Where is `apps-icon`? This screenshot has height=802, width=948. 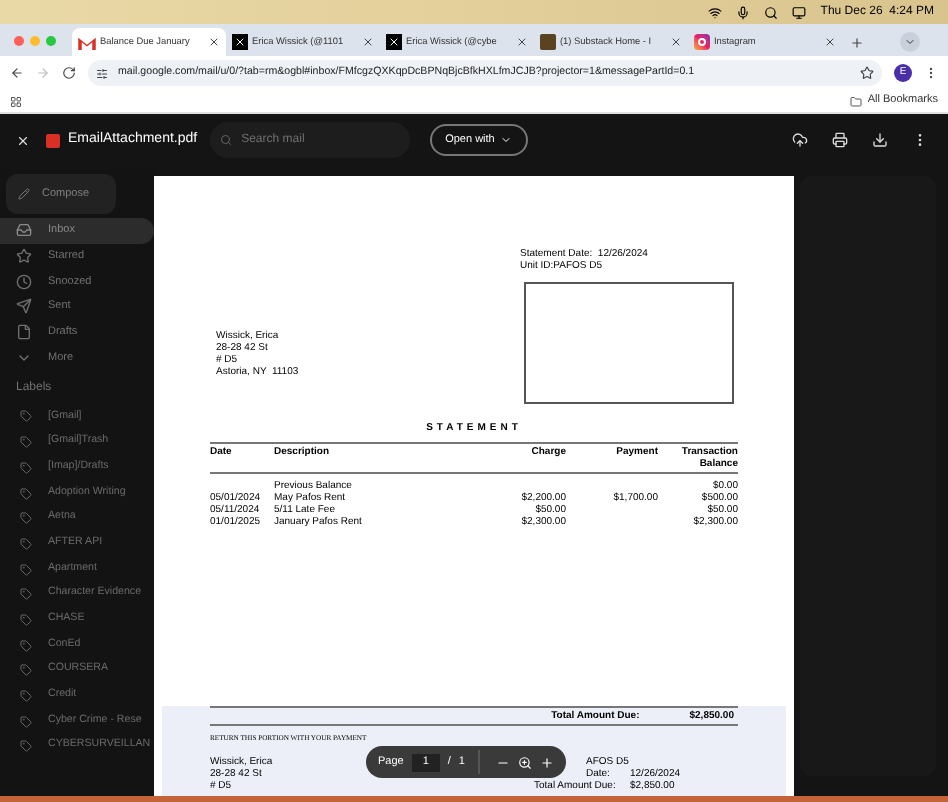 apps-icon is located at coordinates (16, 101).